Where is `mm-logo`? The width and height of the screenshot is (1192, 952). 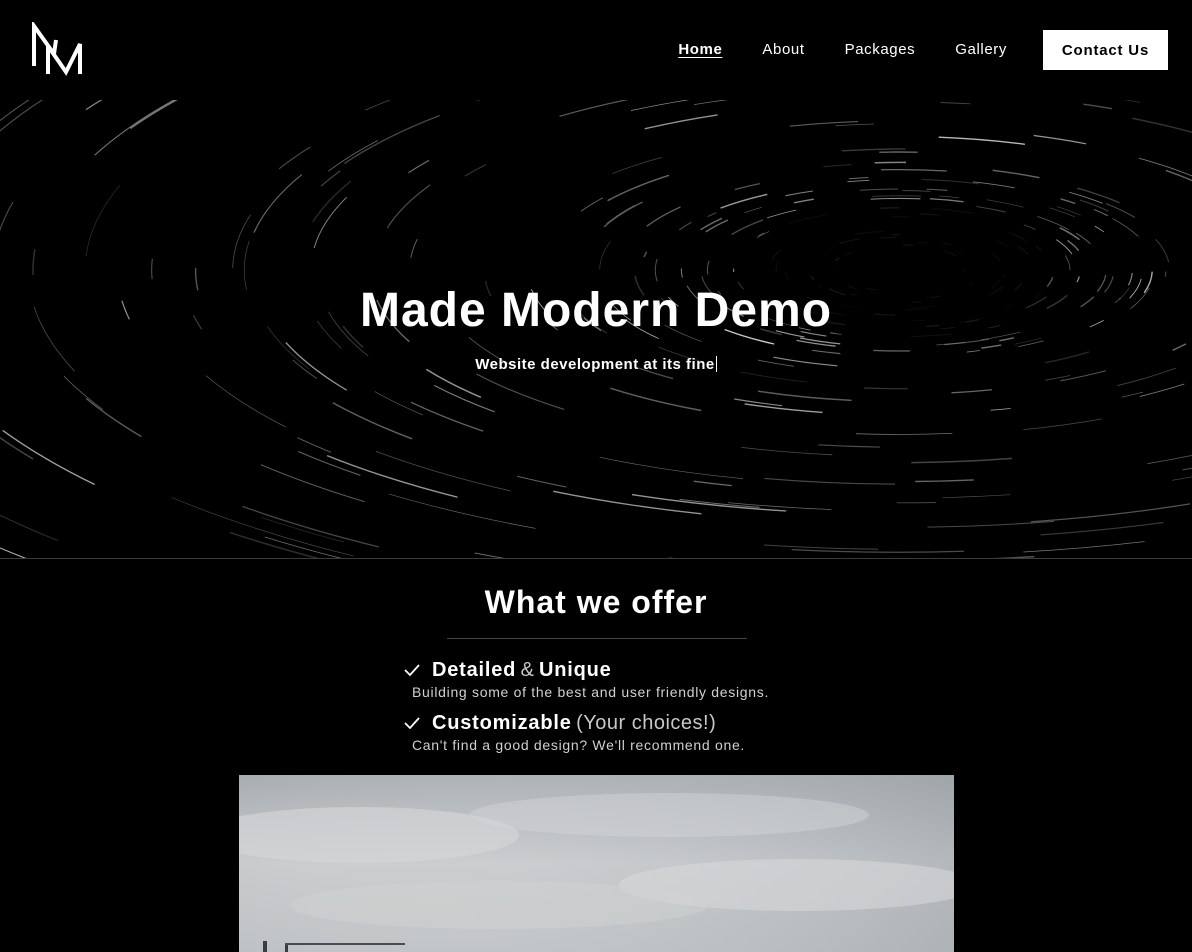 mm-logo is located at coordinates (58, 50).